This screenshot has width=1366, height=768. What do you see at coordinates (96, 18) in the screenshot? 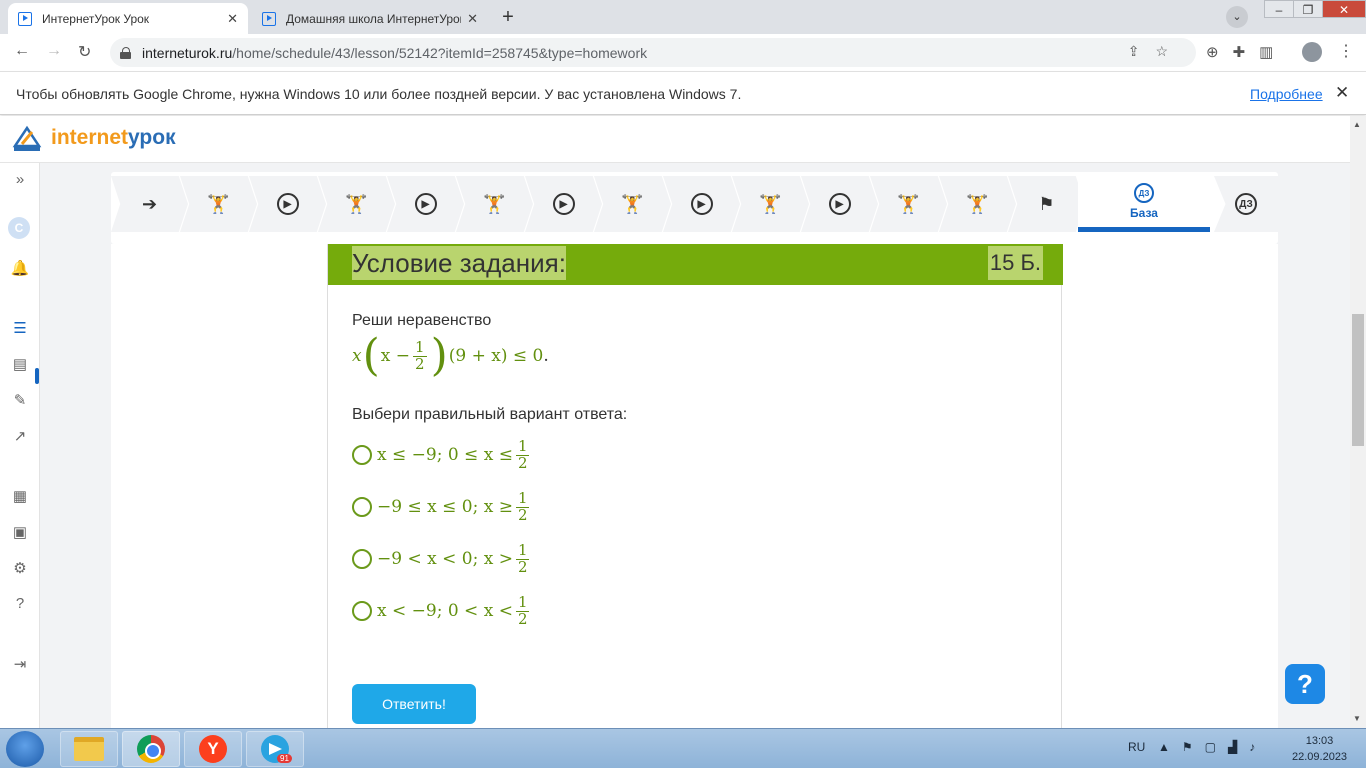
I see `tab-title: ИнтернетУрок Урок` at bounding box center [96, 18].